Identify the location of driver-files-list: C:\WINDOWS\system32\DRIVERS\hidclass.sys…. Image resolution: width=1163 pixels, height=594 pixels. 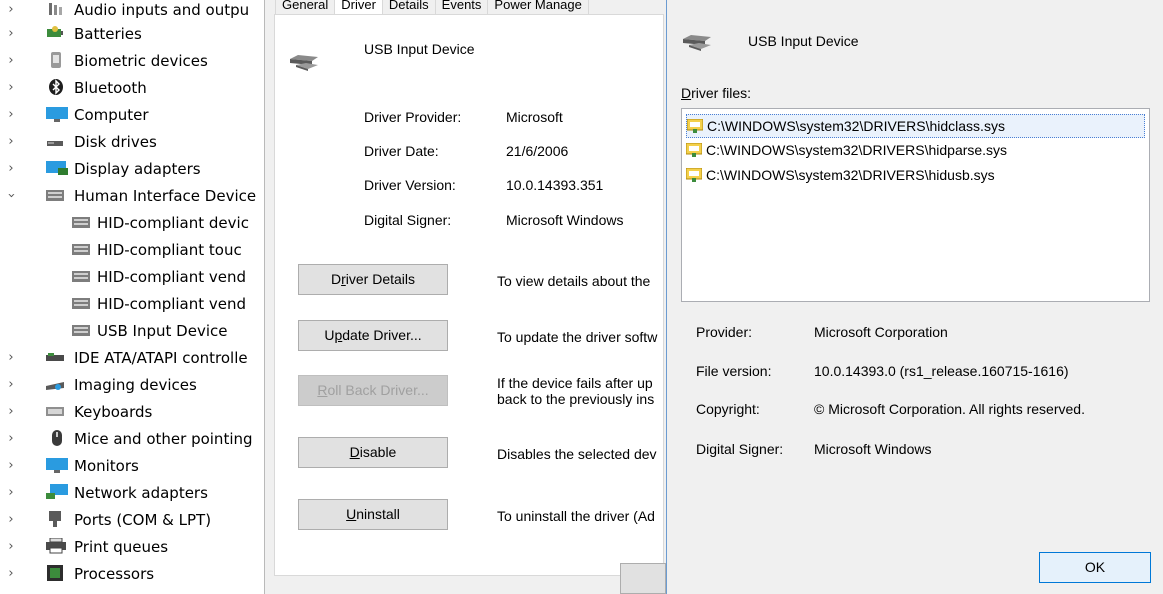
(915, 205).